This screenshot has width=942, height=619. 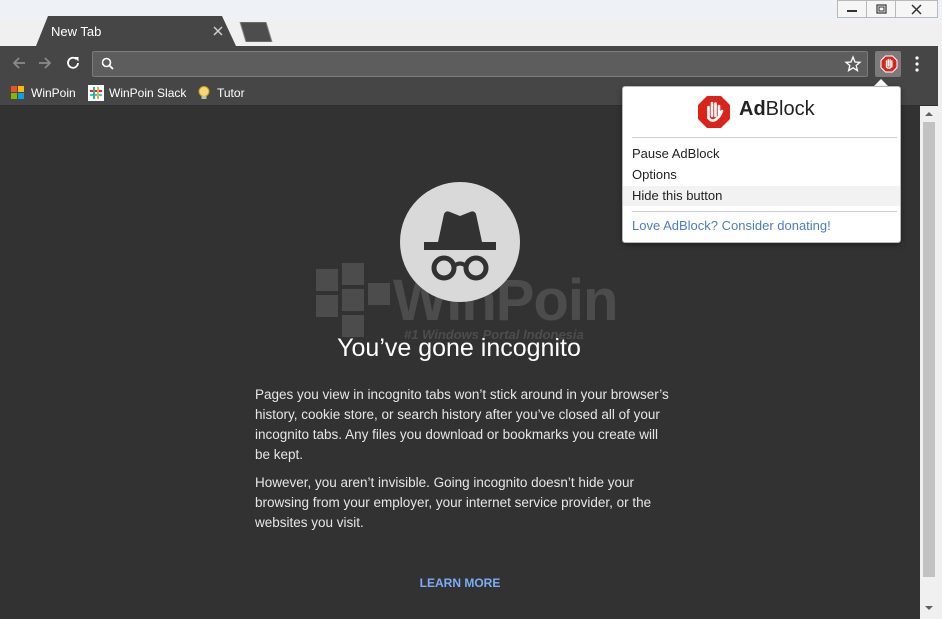 I want to click on close-icon, so click(x=916, y=9).